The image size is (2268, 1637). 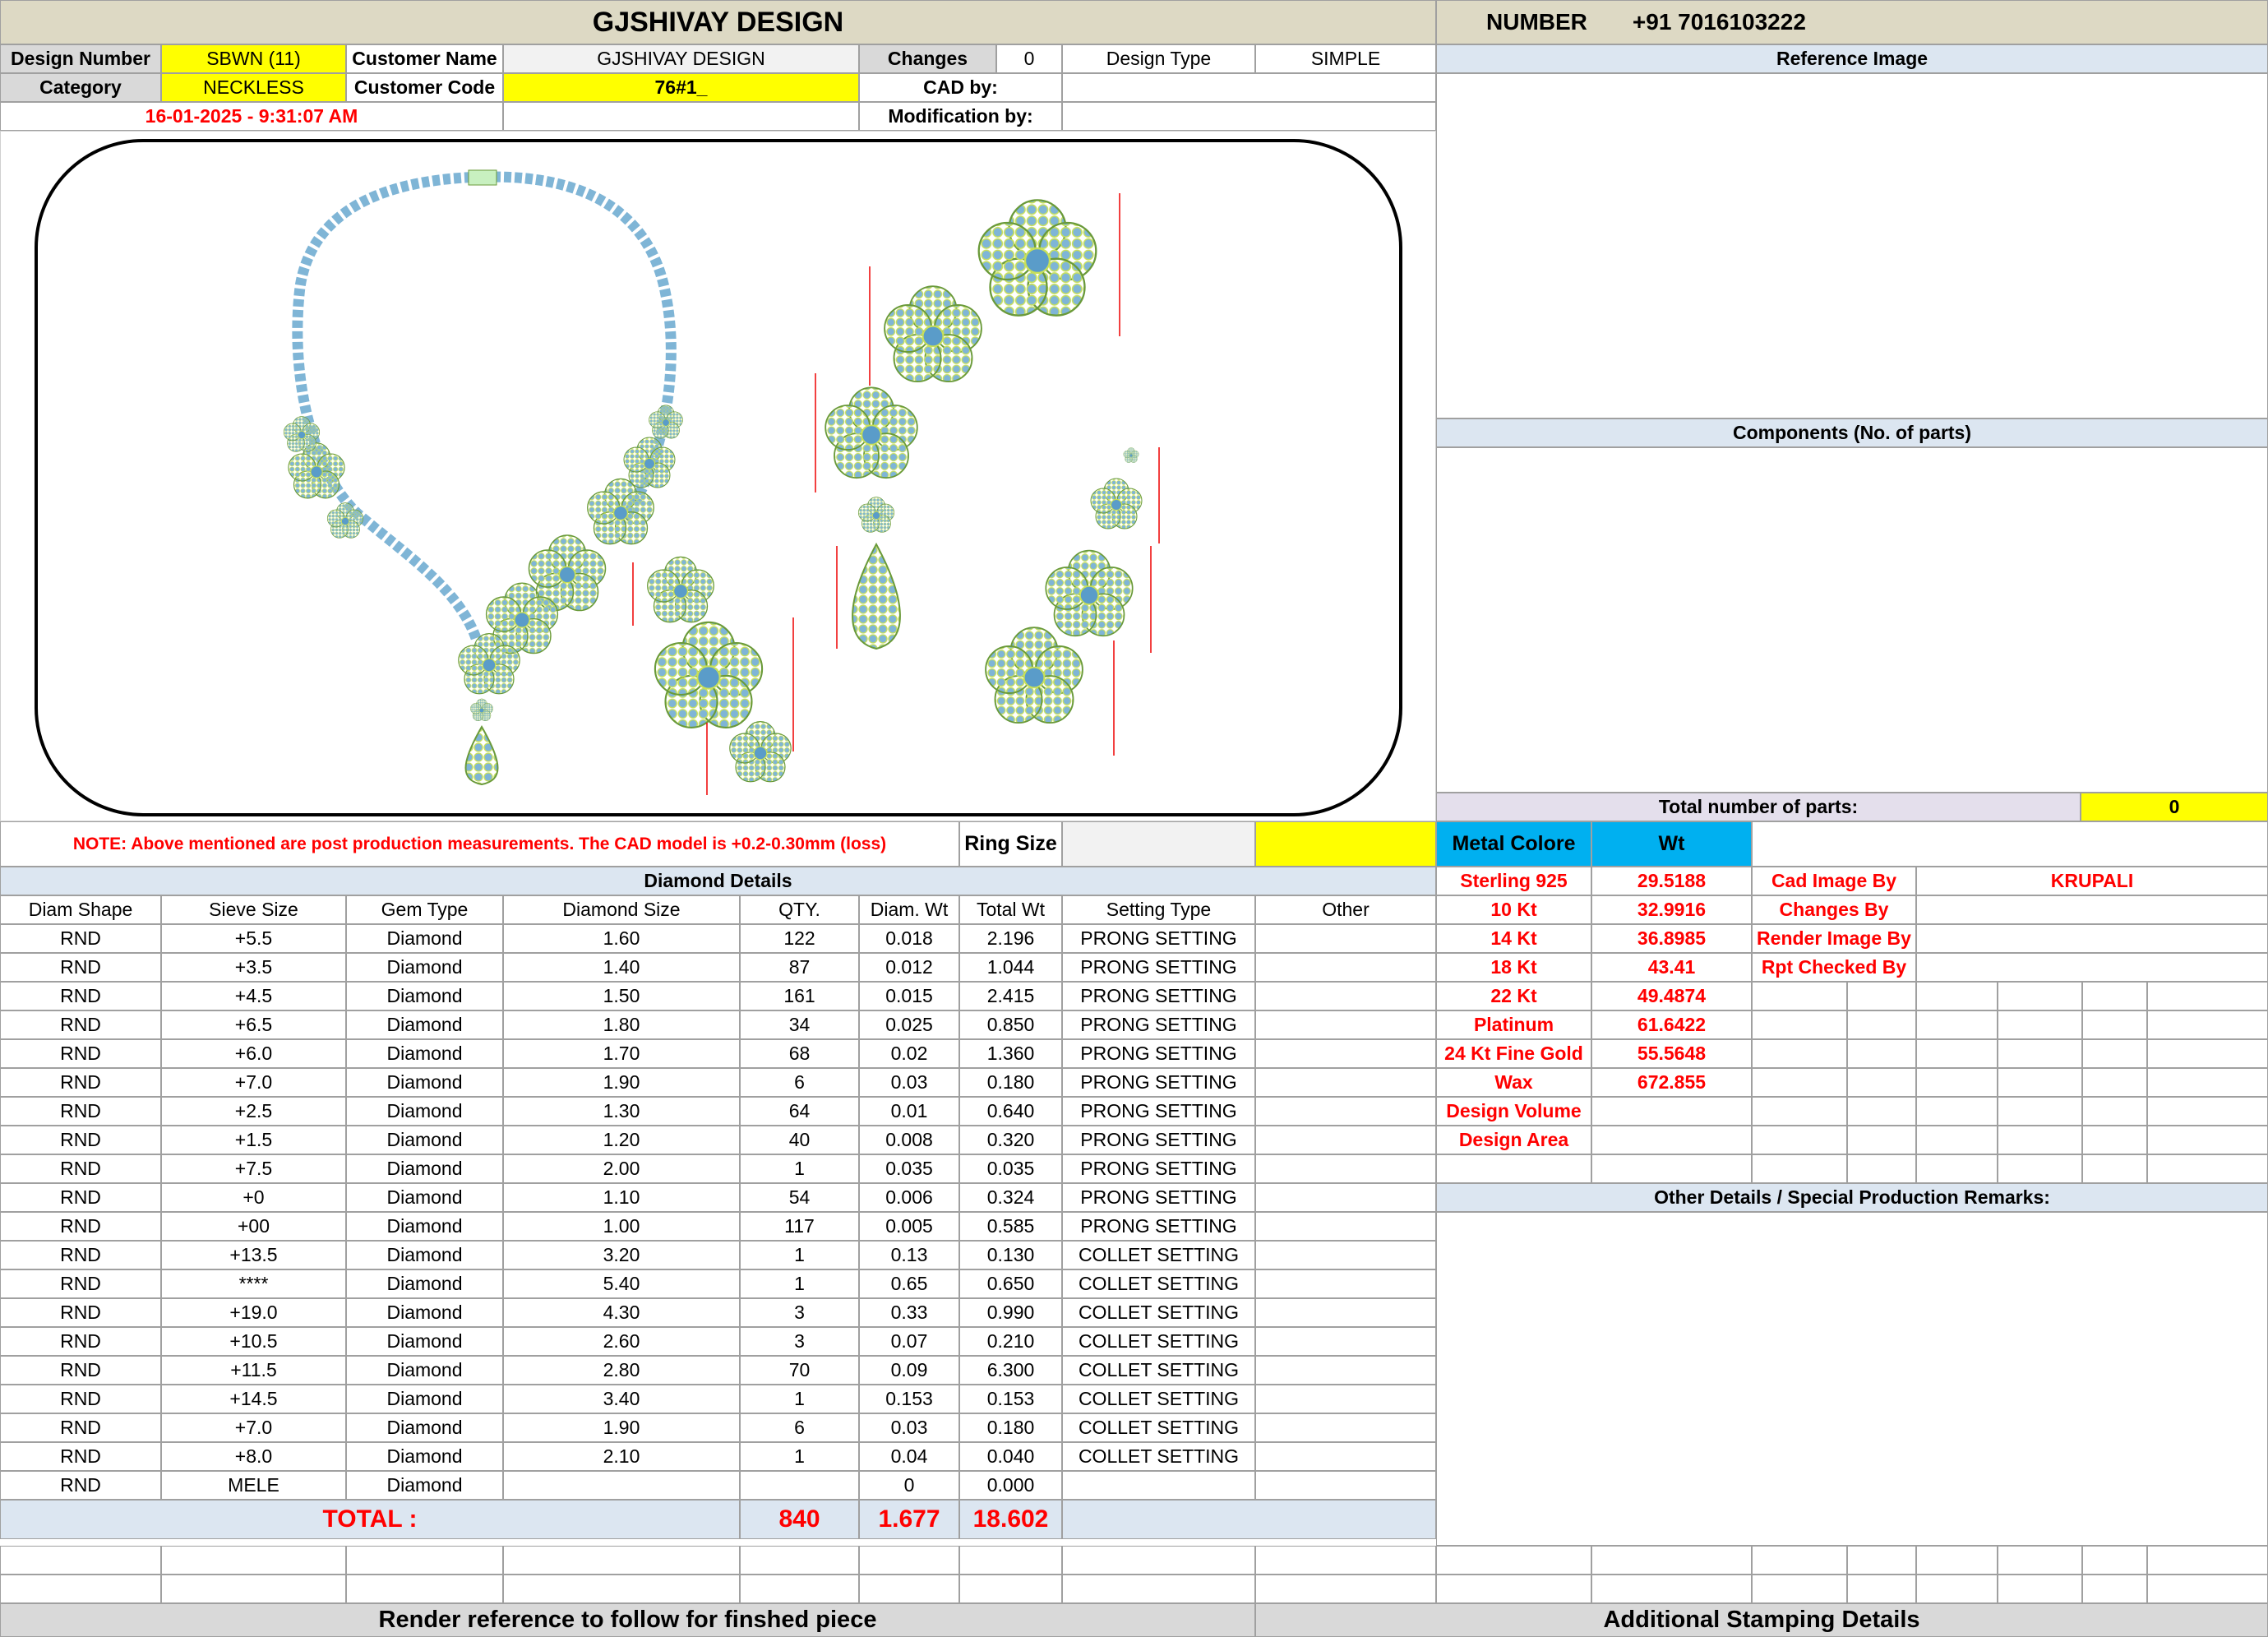 What do you see at coordinates (799, 1255) in the screenshot?
I see `table-cell-qty: 1` at bounding box center [799, 1255].